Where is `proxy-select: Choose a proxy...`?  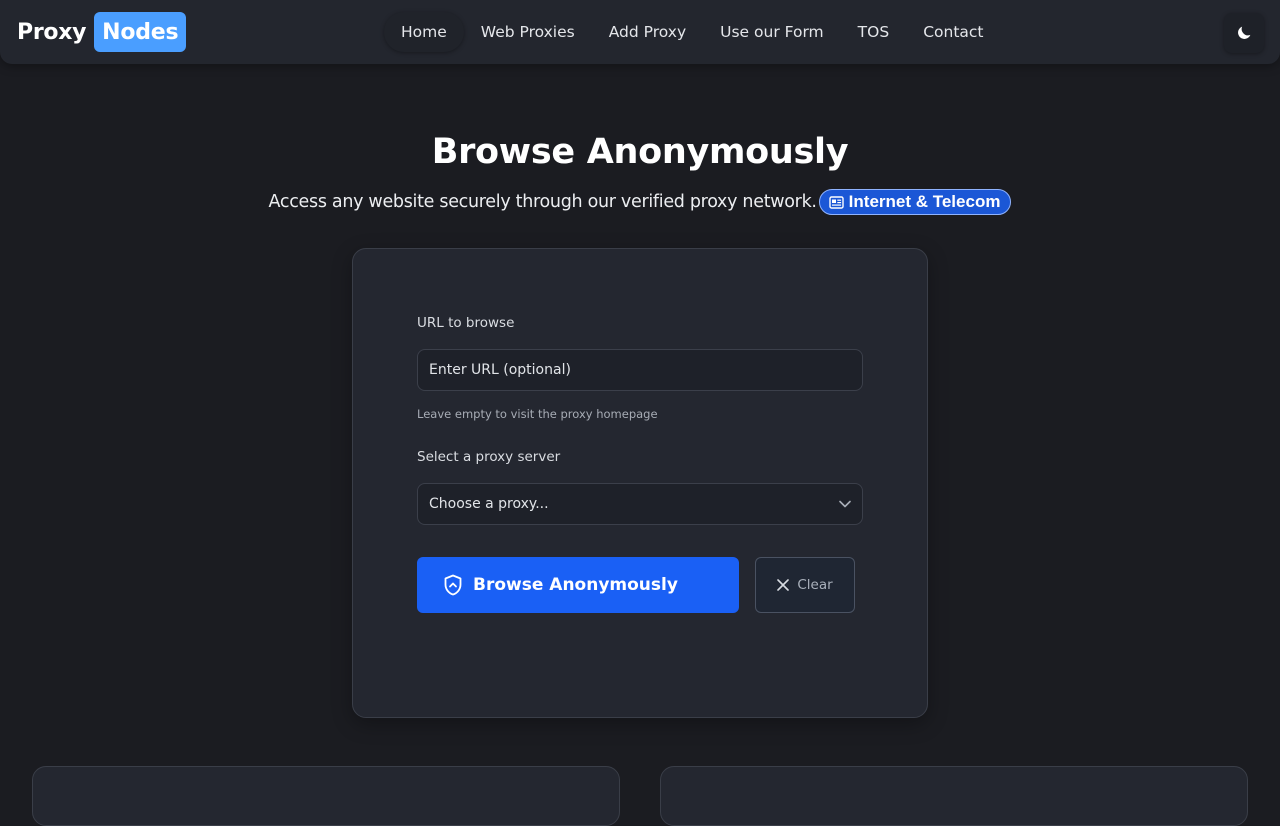 proxy-select: Choose a proxy... is located at coordinates (640, 504).